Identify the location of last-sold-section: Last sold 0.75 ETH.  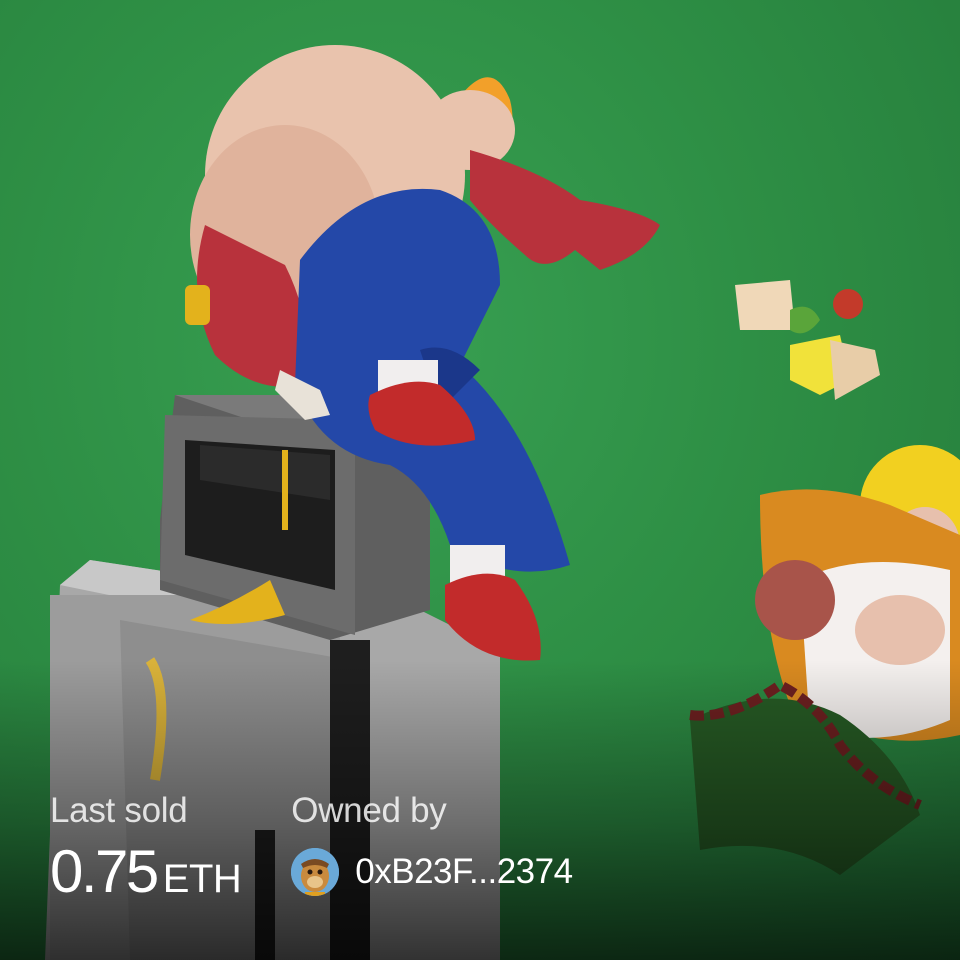
(146, 848).